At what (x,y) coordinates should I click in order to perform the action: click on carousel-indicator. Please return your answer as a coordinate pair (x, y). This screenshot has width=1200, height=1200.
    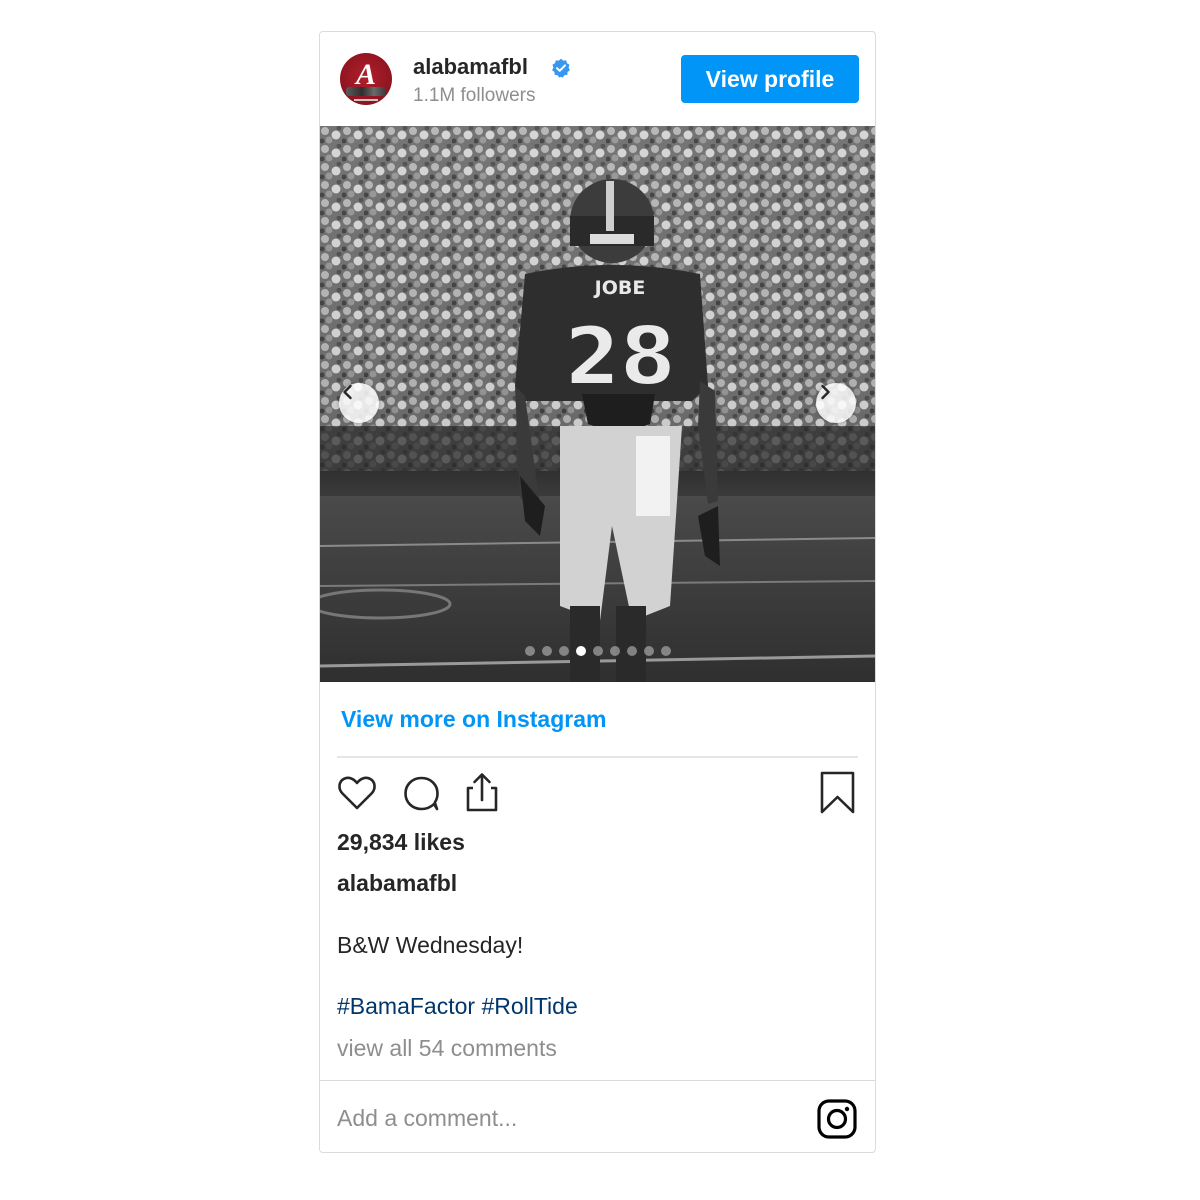
    Looking at the image, I should click on (598, 651).